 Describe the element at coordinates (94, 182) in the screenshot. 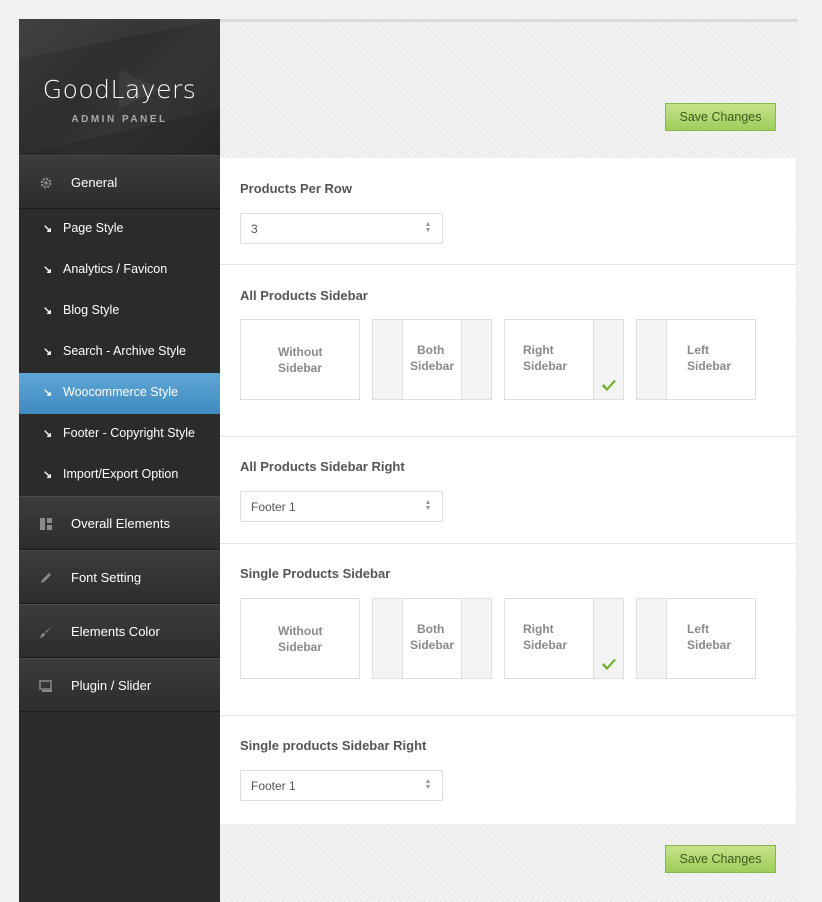

I see `nav-general-label: General` at that location.